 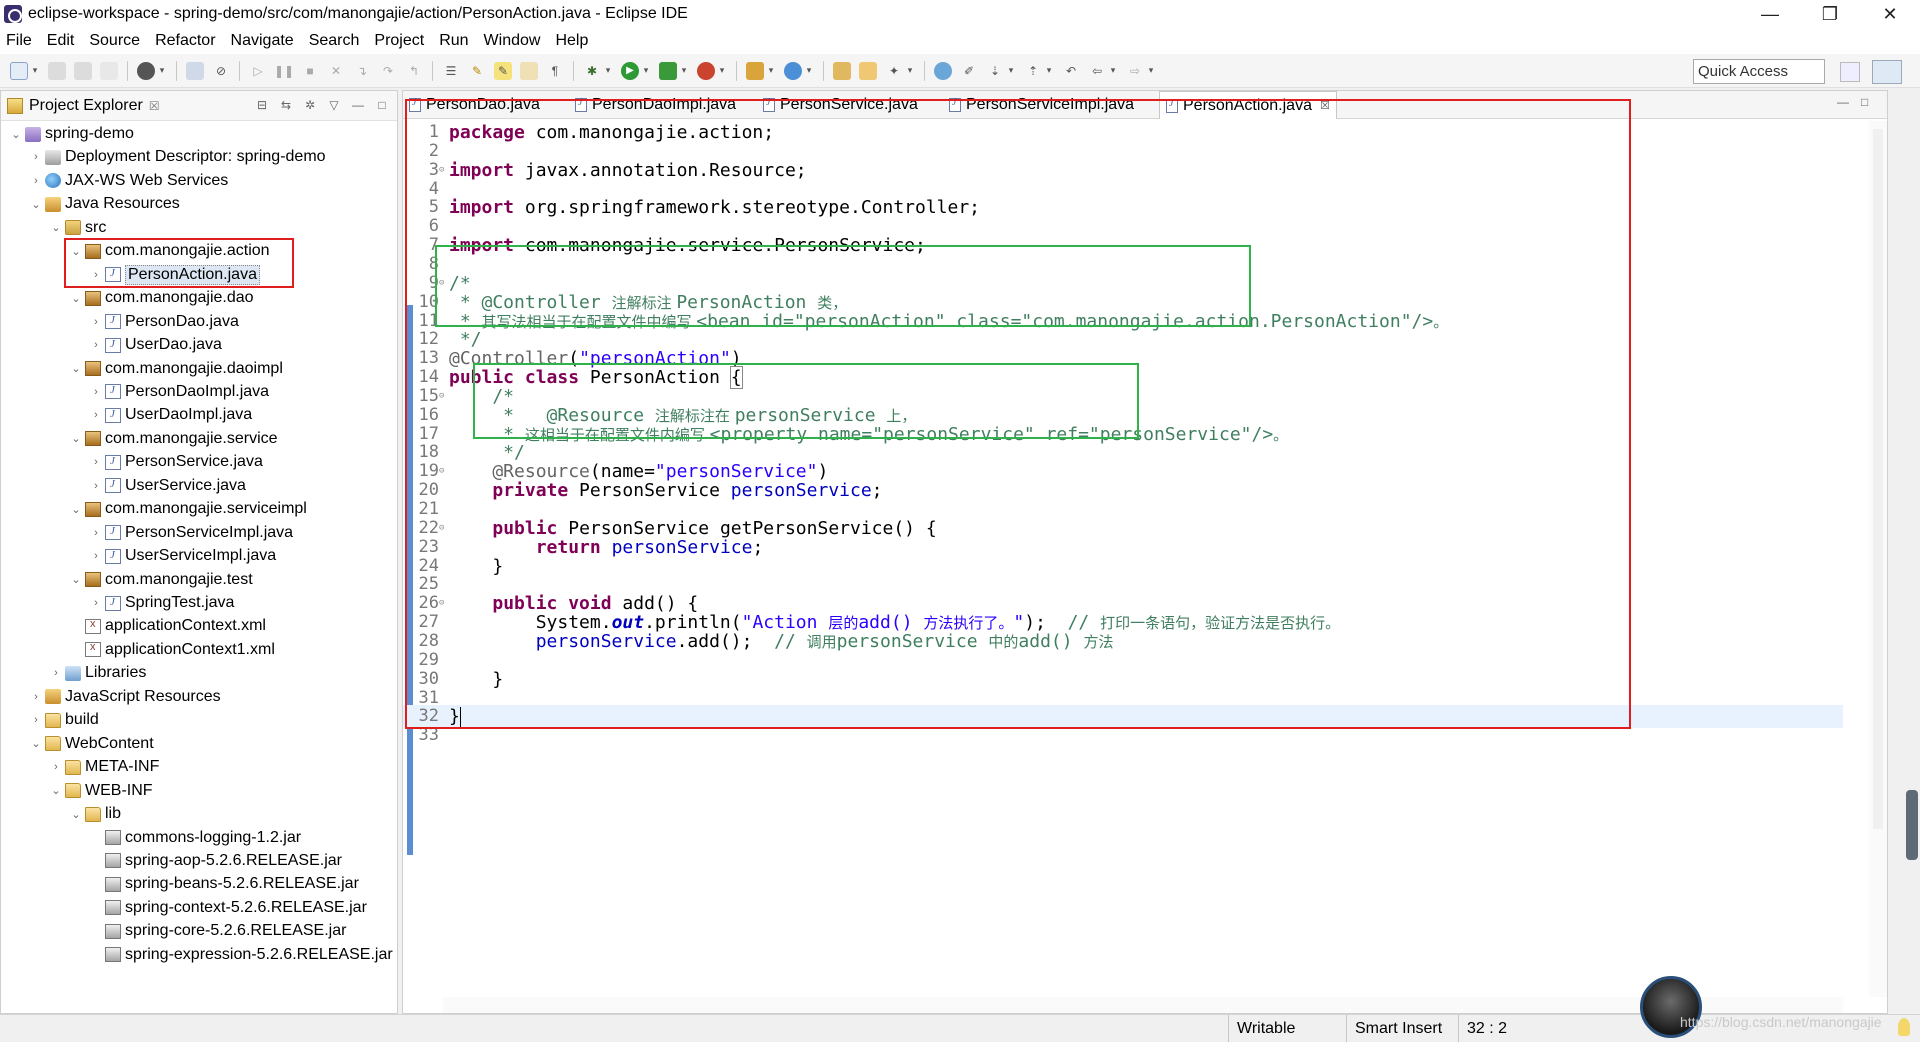 I want to click on vertical-scrollbar, so click(x=1878, y=559).